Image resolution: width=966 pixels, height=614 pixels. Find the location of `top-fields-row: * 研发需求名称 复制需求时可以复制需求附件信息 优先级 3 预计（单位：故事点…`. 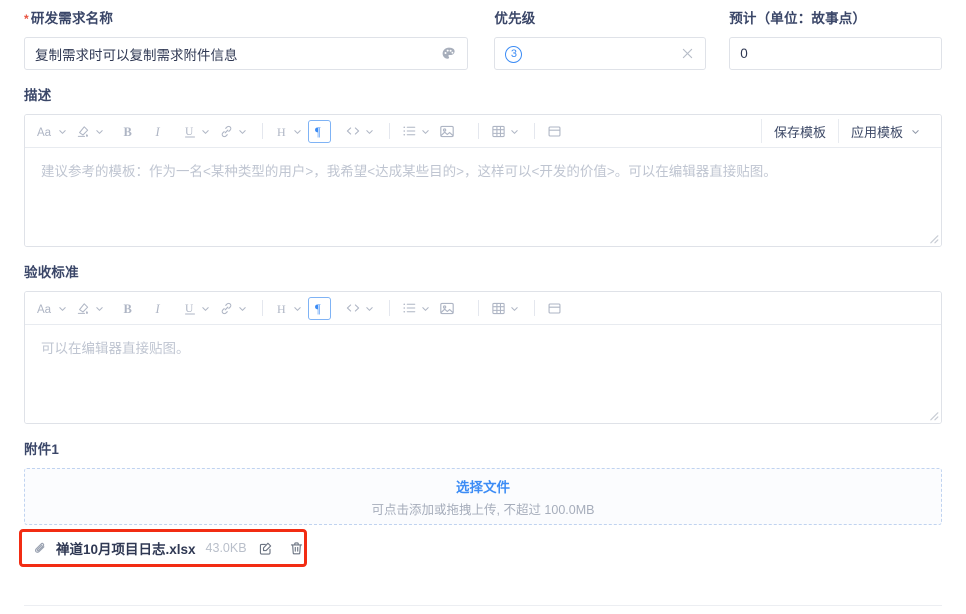

top-fields-row: * 研发需求名称 复制需求时可以复制需求附件信息 优先级 3 预计（单位：故事点… is located at coordinates (483, 35).